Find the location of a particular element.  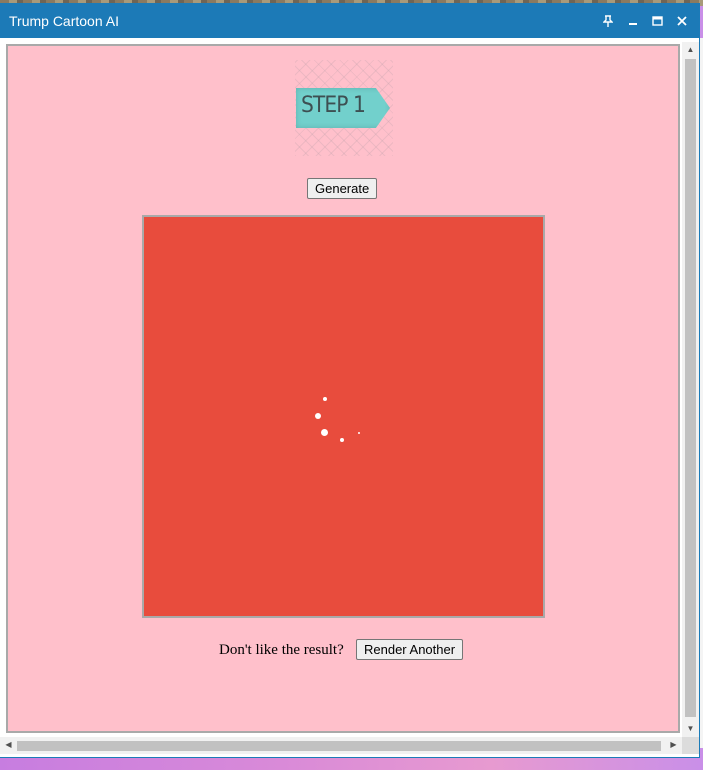

horizontal-scroll-thumb is located at coordinates (339, 746).